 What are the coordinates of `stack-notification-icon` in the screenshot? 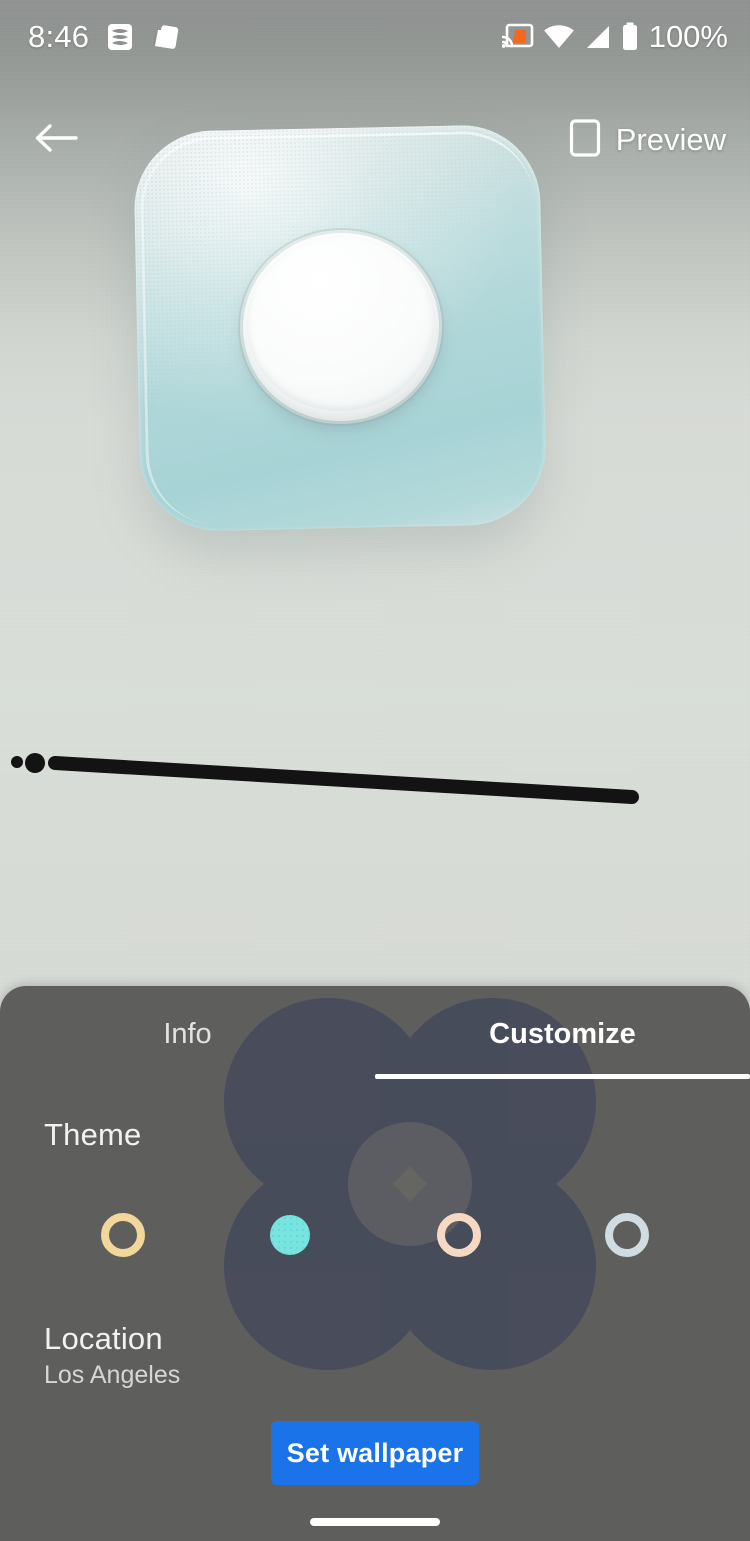 It's located at (120, 37).